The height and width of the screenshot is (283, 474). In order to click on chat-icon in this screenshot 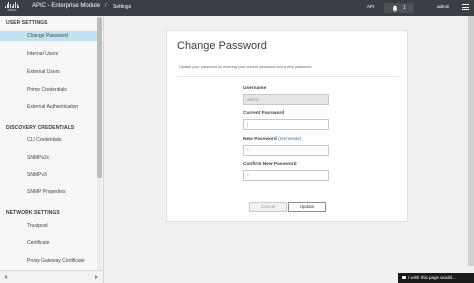, I will do `click(404, 278)`.